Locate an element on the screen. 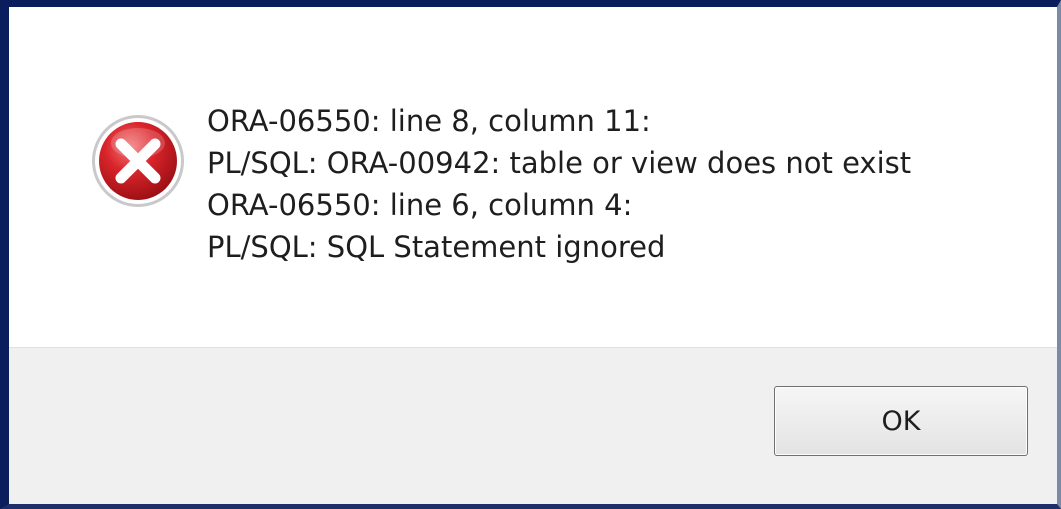 This screenshot has height=509, width=1061. ok-button: OK is located at coordinates (901, 421).